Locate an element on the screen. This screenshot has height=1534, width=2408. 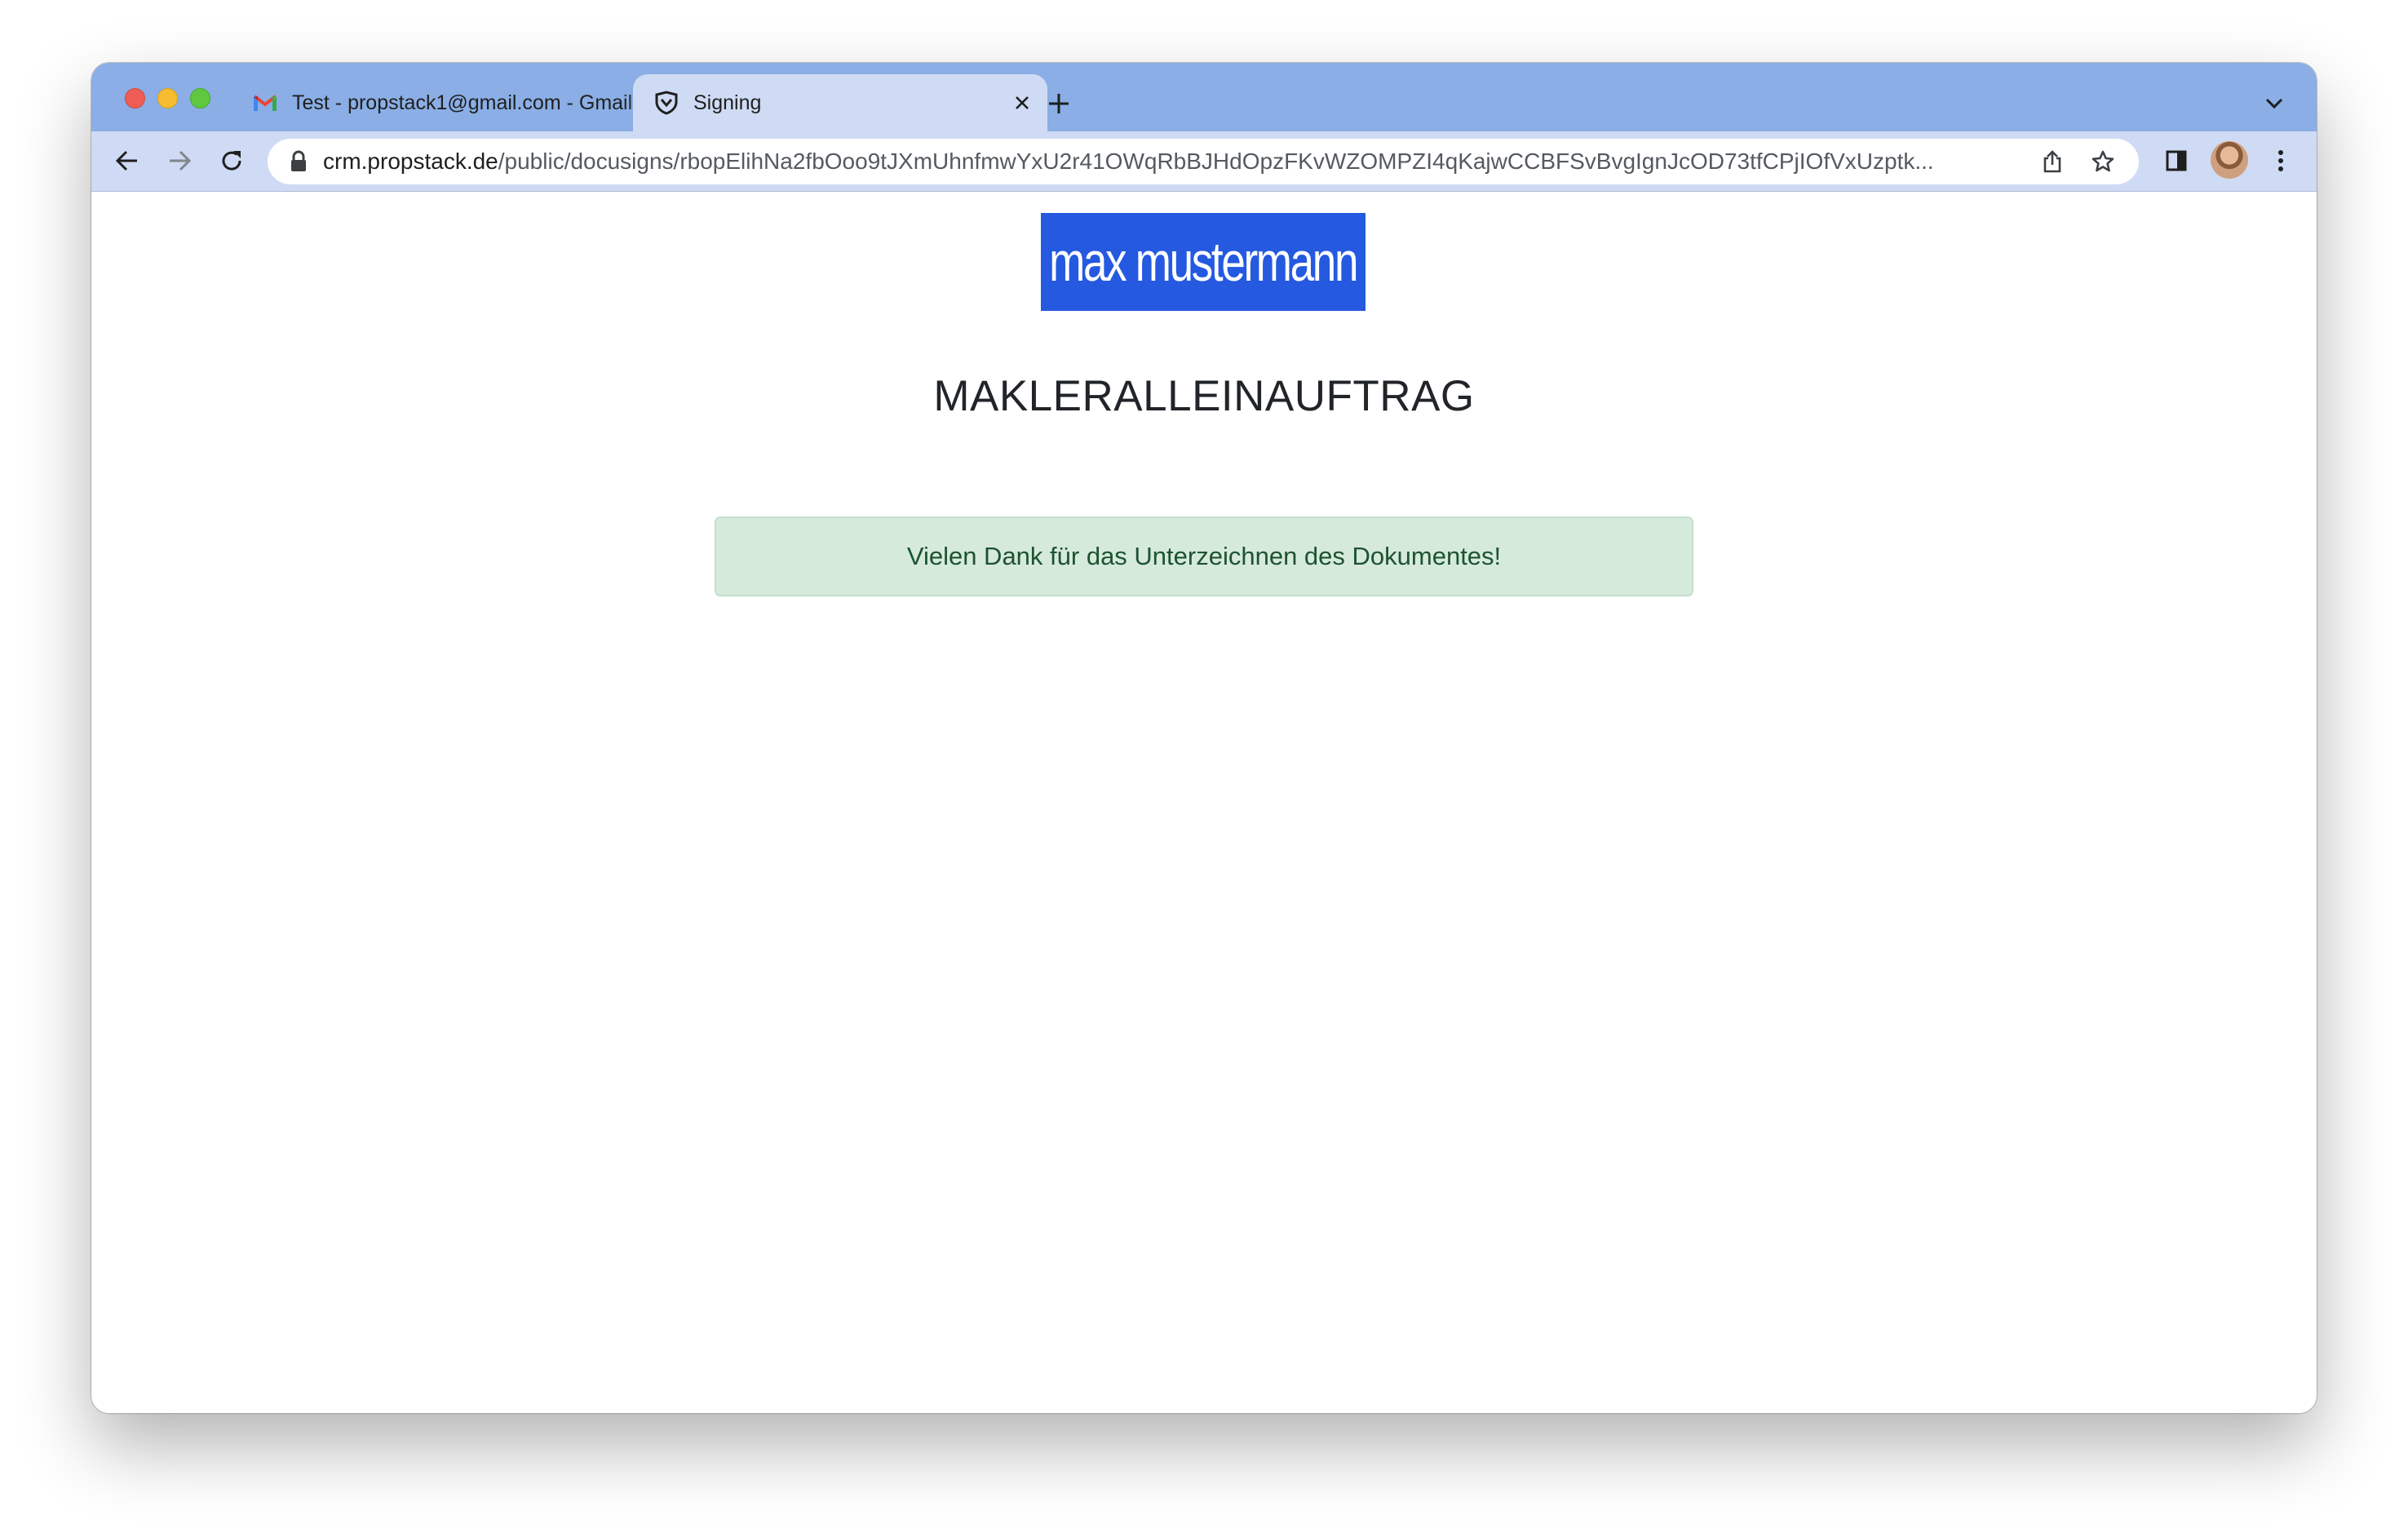
url-host: crm.propstack.de is located at coordinates (410, 161).